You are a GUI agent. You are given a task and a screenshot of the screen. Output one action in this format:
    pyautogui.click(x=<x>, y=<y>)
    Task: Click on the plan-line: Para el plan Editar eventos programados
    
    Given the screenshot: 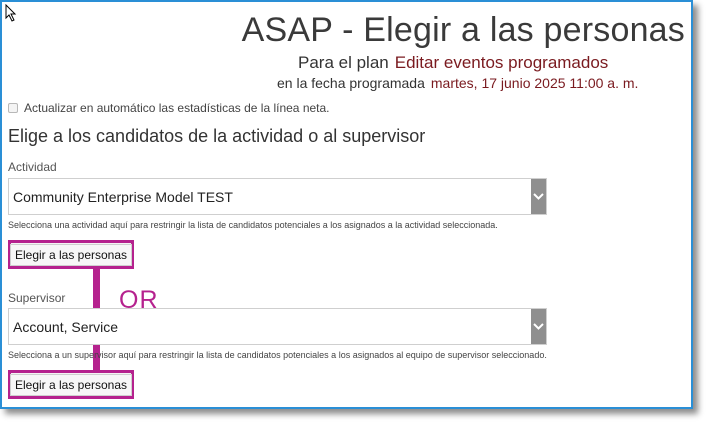 What is the action you would take?
    pyautogui.click(x=453, y=63)
    